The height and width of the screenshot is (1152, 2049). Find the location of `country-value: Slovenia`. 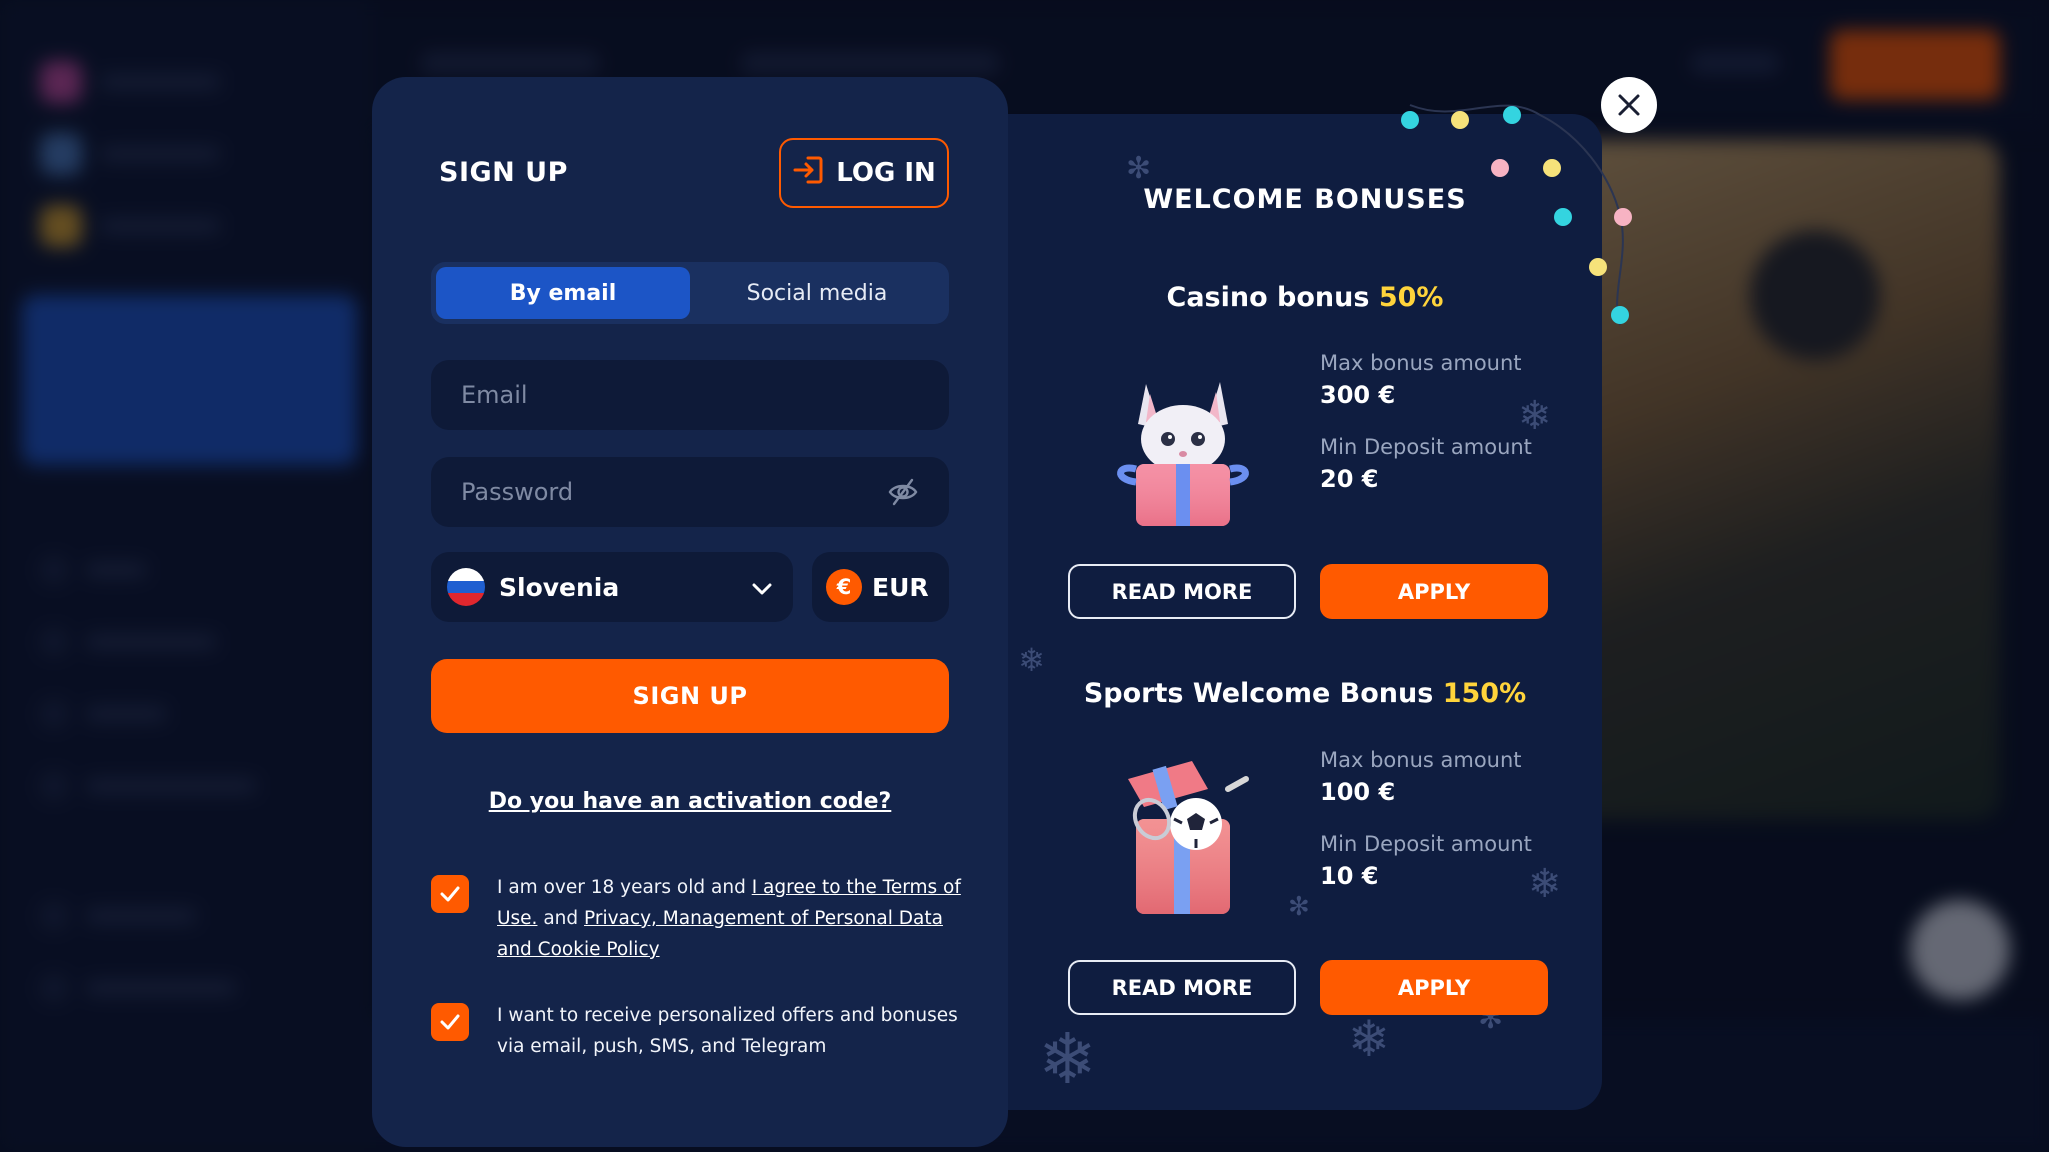

country-value: Slovenia is located at coordinates (559, 587).